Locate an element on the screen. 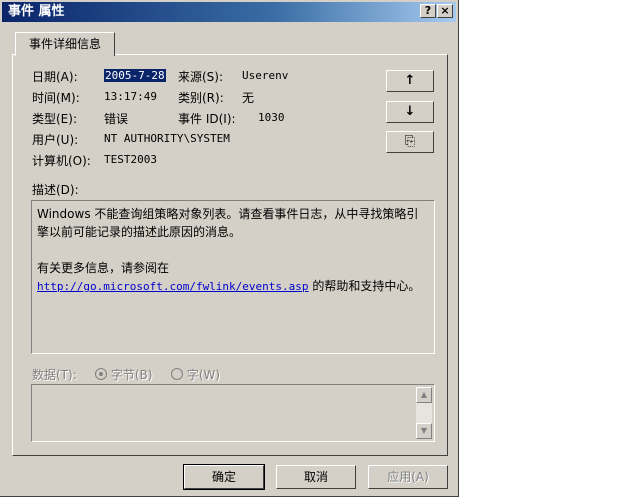 The image size is (637, 499). user-value: NT AUTHORITY\SYSTEM is located at coordinates (167, 138).